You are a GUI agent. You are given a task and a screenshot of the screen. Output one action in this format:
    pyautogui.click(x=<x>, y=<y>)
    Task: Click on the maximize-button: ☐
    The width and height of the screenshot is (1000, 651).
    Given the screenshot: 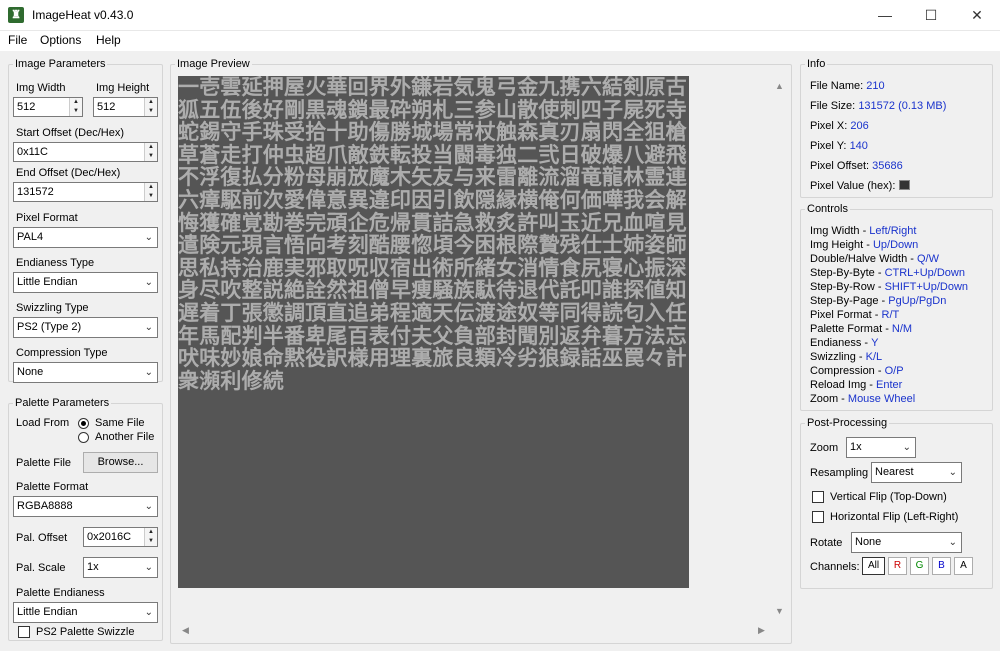 What is the action you would take?
    pyautogui.click(x=931, y=15)
    